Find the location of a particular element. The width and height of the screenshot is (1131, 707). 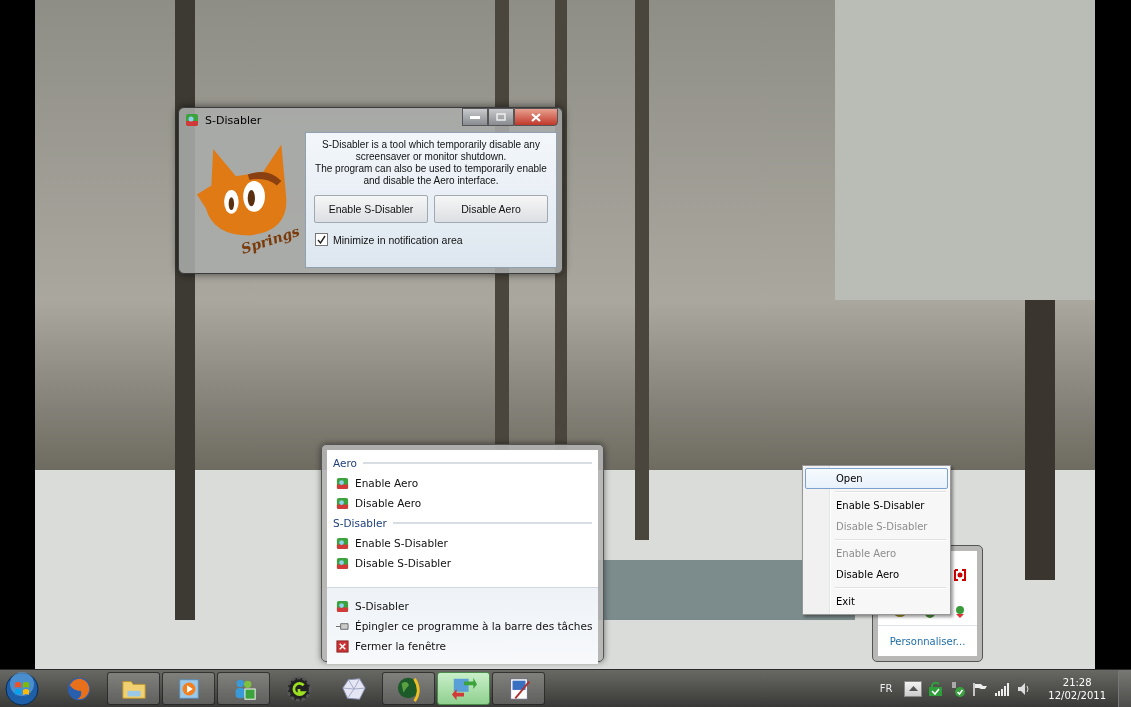

jump-list-item: Enable S-Disabler is located at coordinates (462, 543).